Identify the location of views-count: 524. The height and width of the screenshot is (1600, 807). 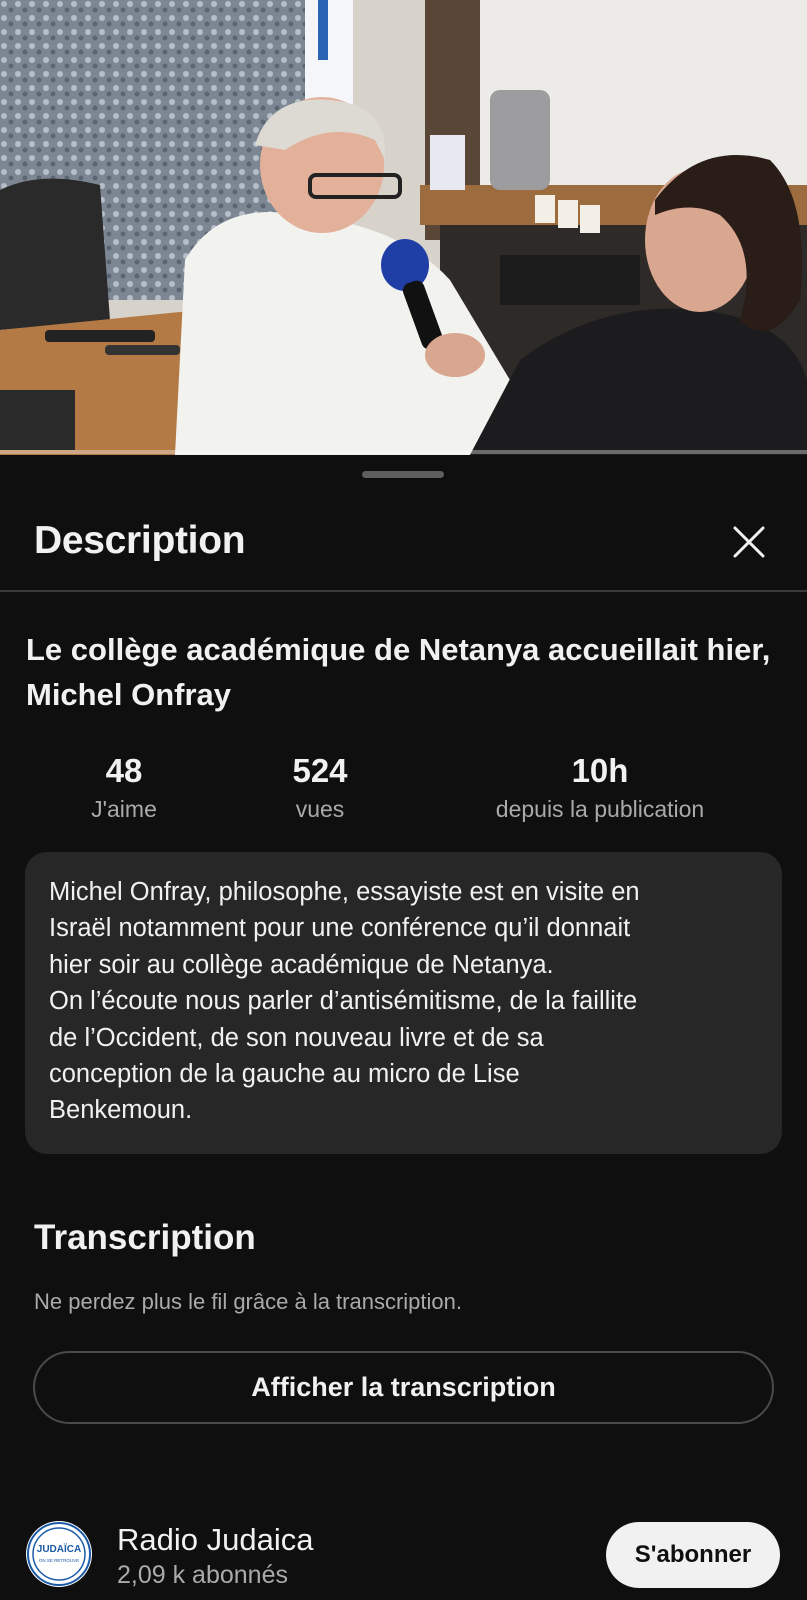
(320, 770).